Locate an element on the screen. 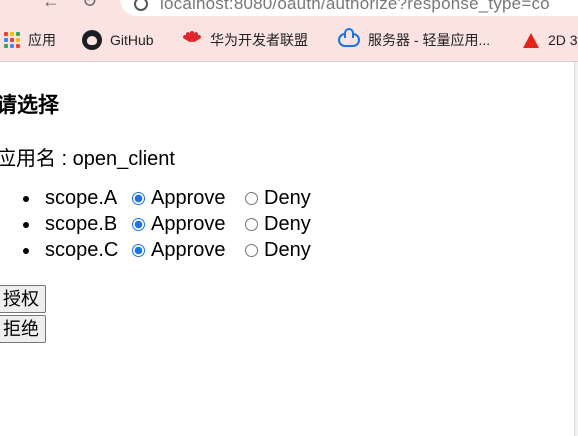 The height and width of the screenshot is (436, 578). bookmark-label: GitHub is located at coordinates (132, 40).